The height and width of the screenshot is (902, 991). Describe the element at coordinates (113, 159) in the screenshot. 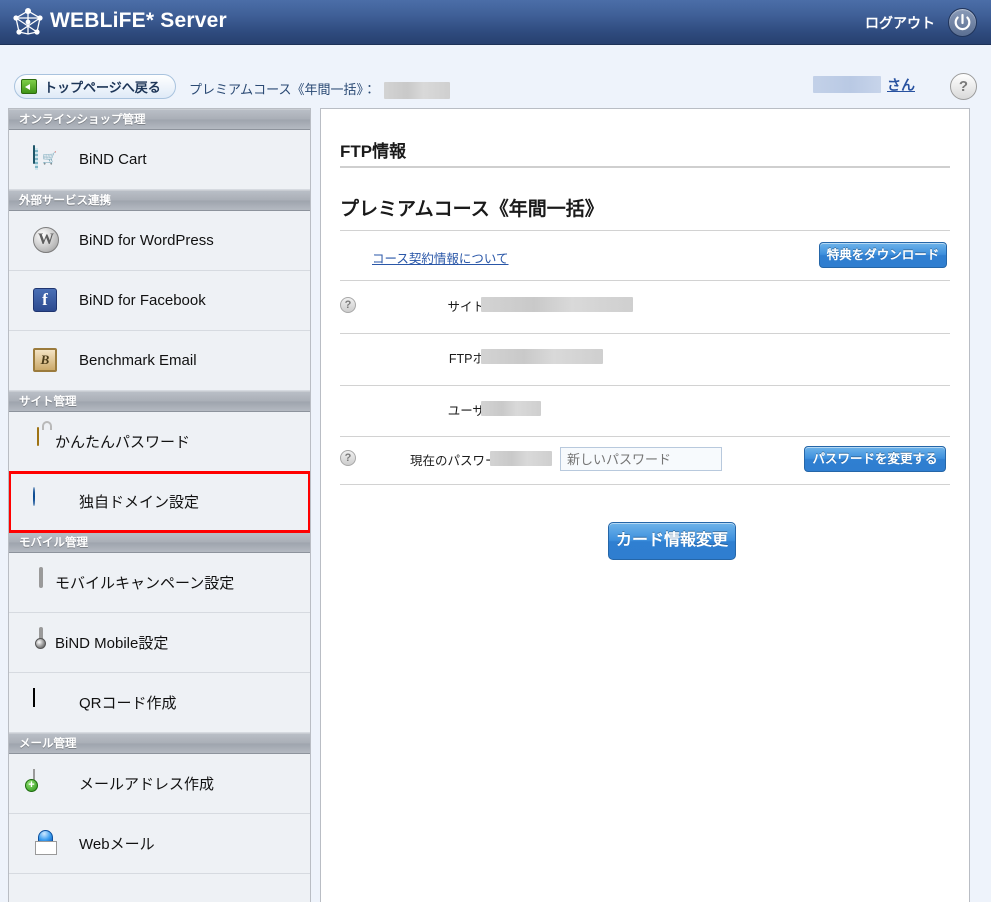

I see `sidebar-item-label: BiND Cart` at that location.